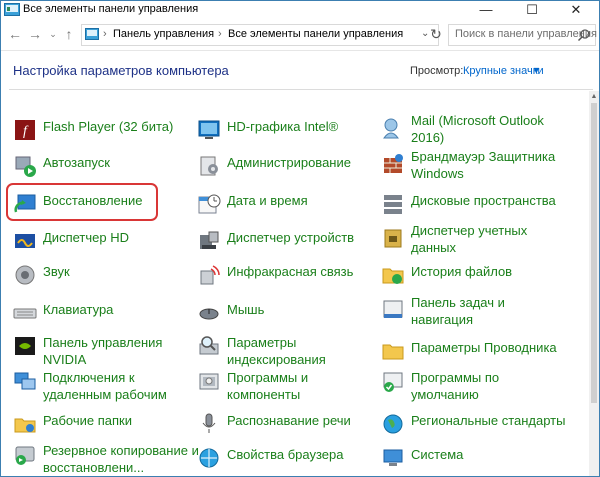 This screenshot has width=600, height=477. Describe the element at coordinates (393, 424) in the screenshot. I see `region-icon` at that location.